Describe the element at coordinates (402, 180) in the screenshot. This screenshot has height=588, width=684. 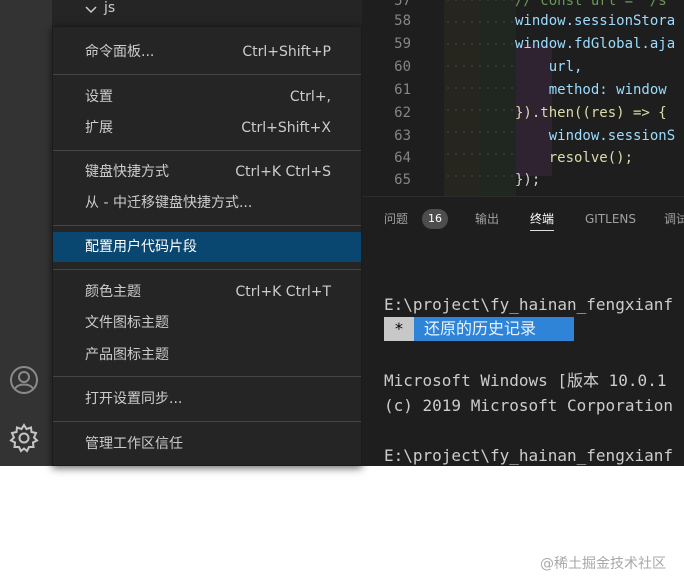
I see `line-number: 65` at that location.